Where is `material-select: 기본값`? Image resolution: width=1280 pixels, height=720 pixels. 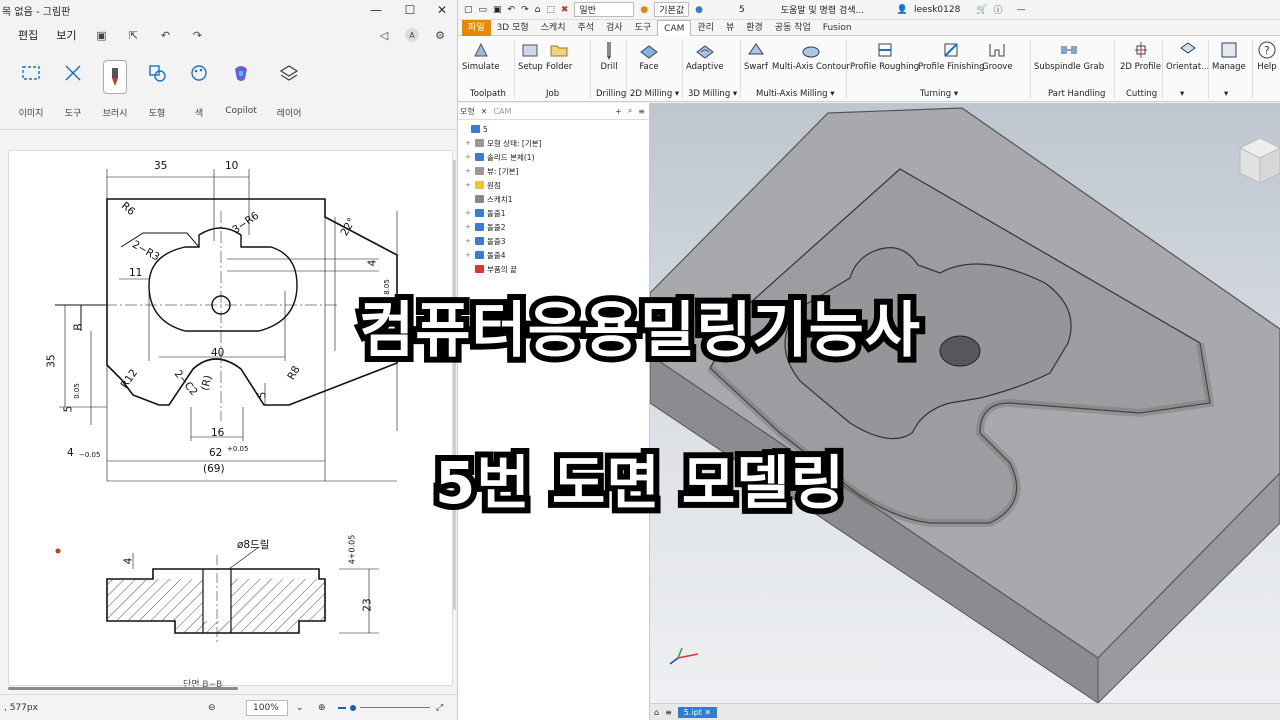 material-select: 기본값 is located at coordinates (672, 9).